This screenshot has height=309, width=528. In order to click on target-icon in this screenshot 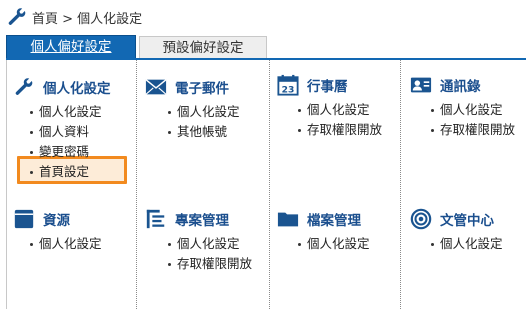, I will do `click(421, 219)`.